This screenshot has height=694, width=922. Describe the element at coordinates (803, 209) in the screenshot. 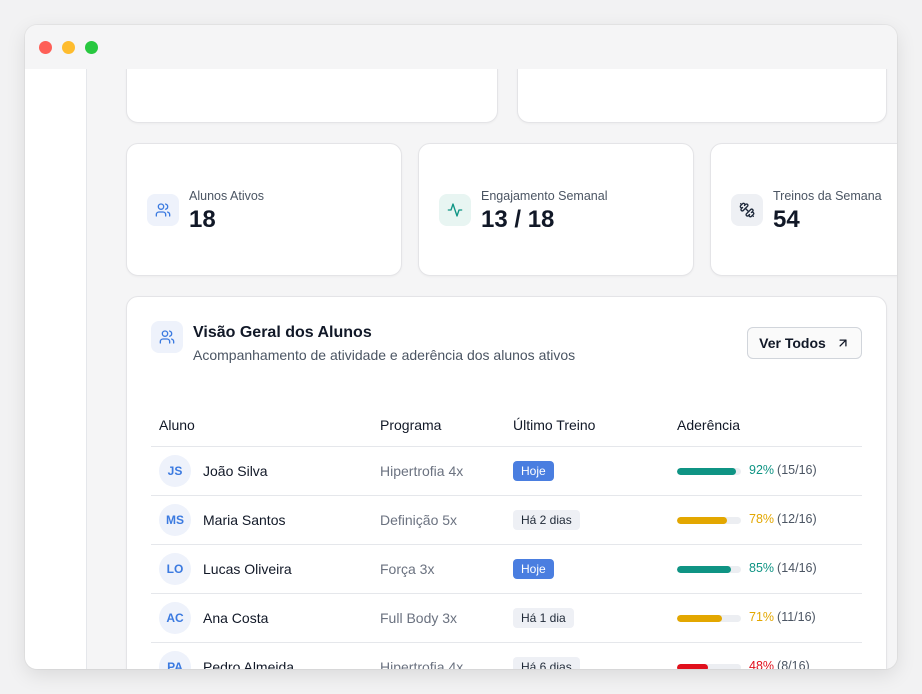

I see `stat-card-weekly-workouts: Treinos da Semana 54` at that location.